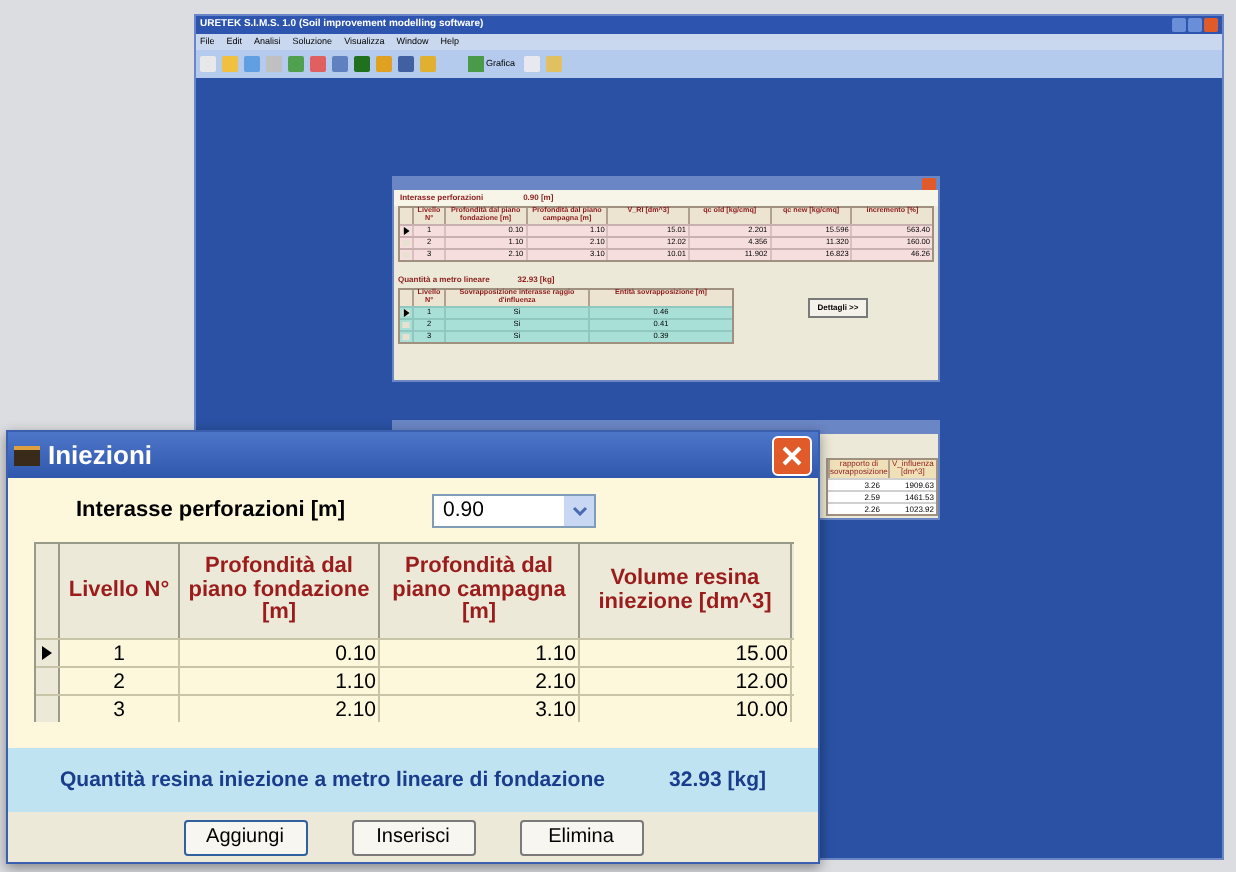 The height and width of the screenshot is (872, 1236). I want to click on dialog-button: Elimina, so click(581, 837).